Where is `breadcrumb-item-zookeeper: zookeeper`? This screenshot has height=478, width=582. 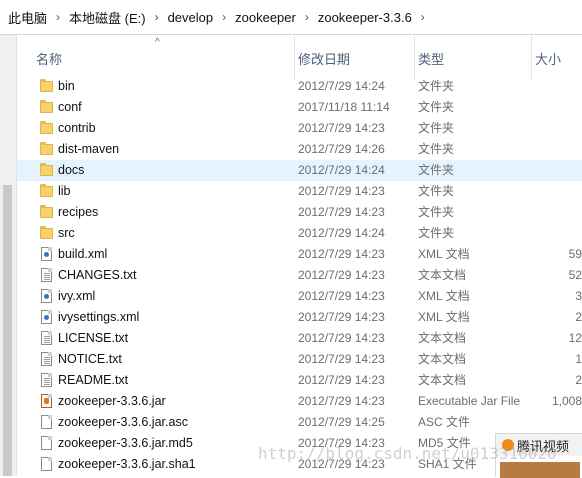 breadcrumb-item-zookeeper: zookeeper is located at coordinates (265, 17).